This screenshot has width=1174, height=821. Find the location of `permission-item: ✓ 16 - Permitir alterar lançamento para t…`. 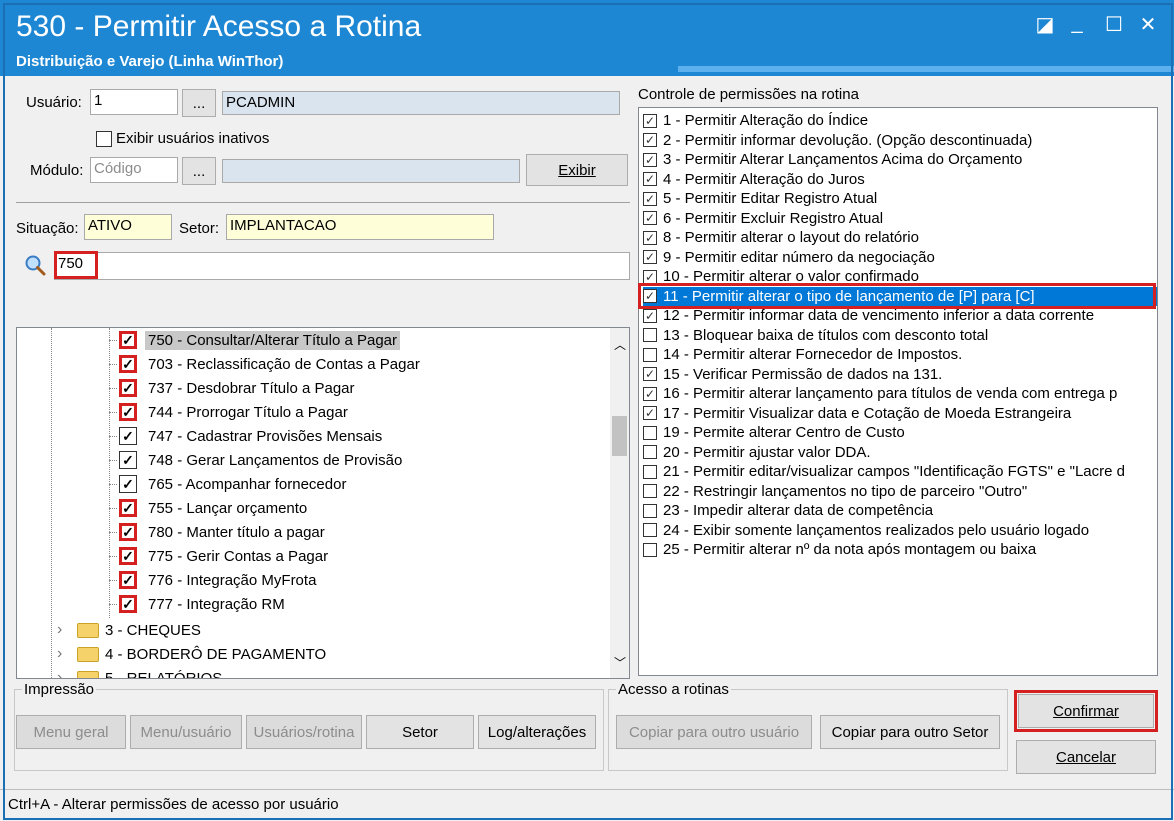

permission-item: ✓ 16 - Permitir alterar lançamento para t… is located at coordinates (900, 393).